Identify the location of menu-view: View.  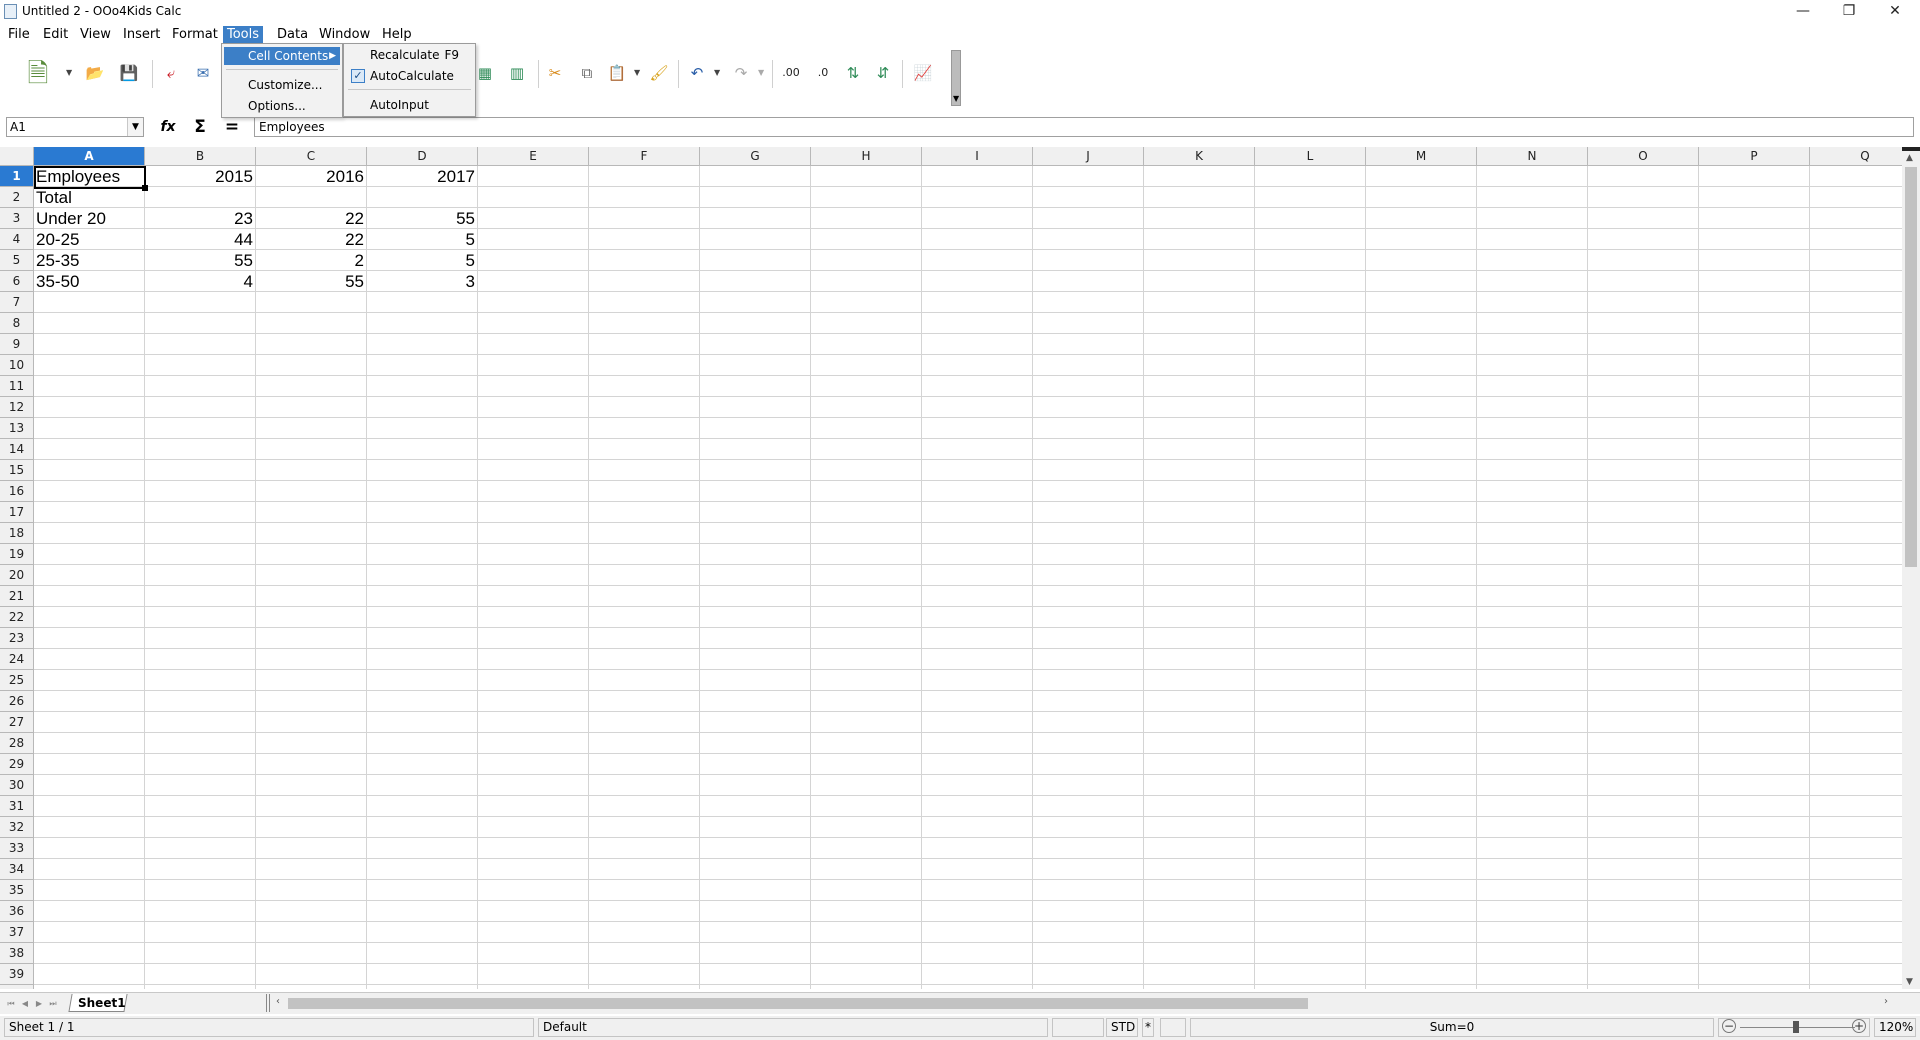
(95, 35).